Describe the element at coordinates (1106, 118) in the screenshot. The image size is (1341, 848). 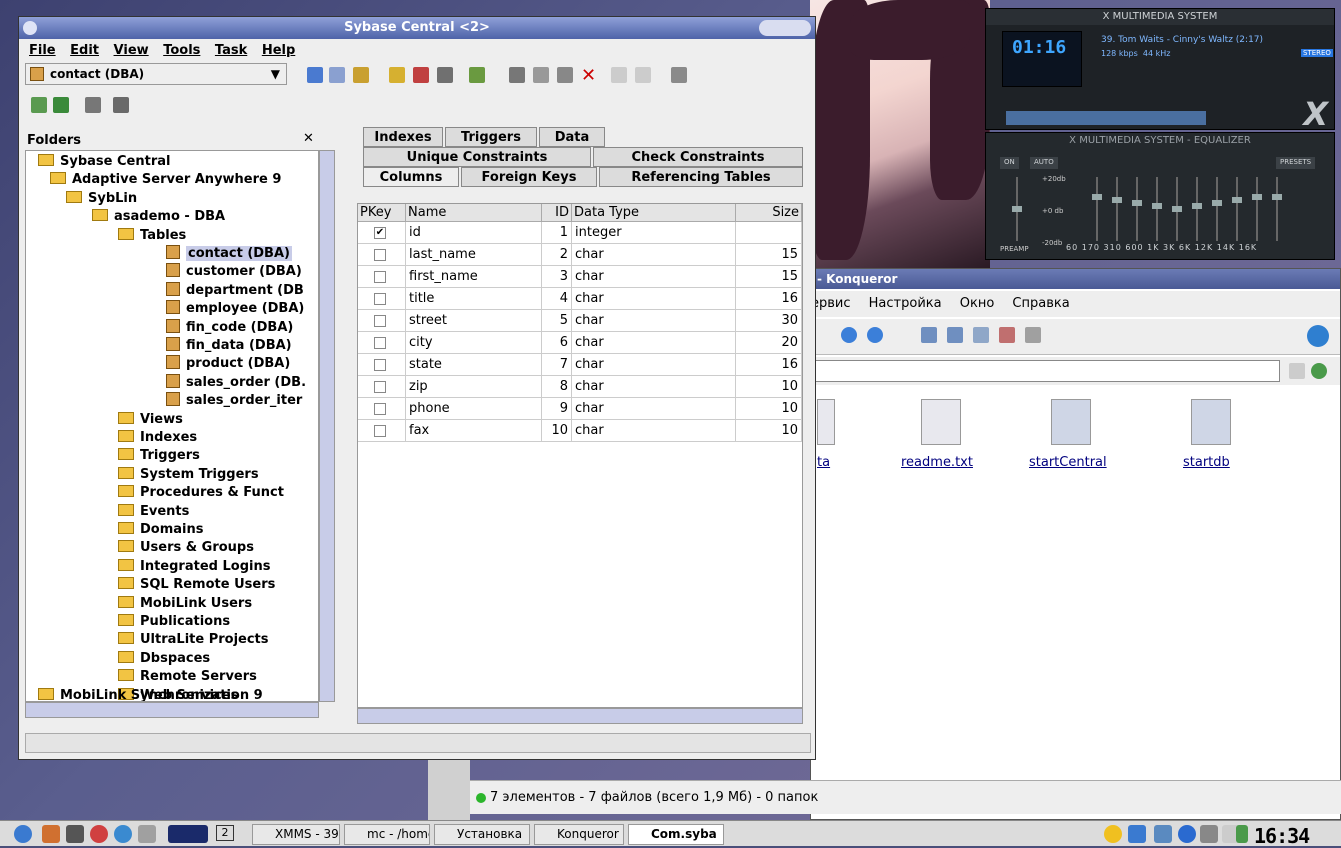
I see `xmms-playback-controls` at that location.